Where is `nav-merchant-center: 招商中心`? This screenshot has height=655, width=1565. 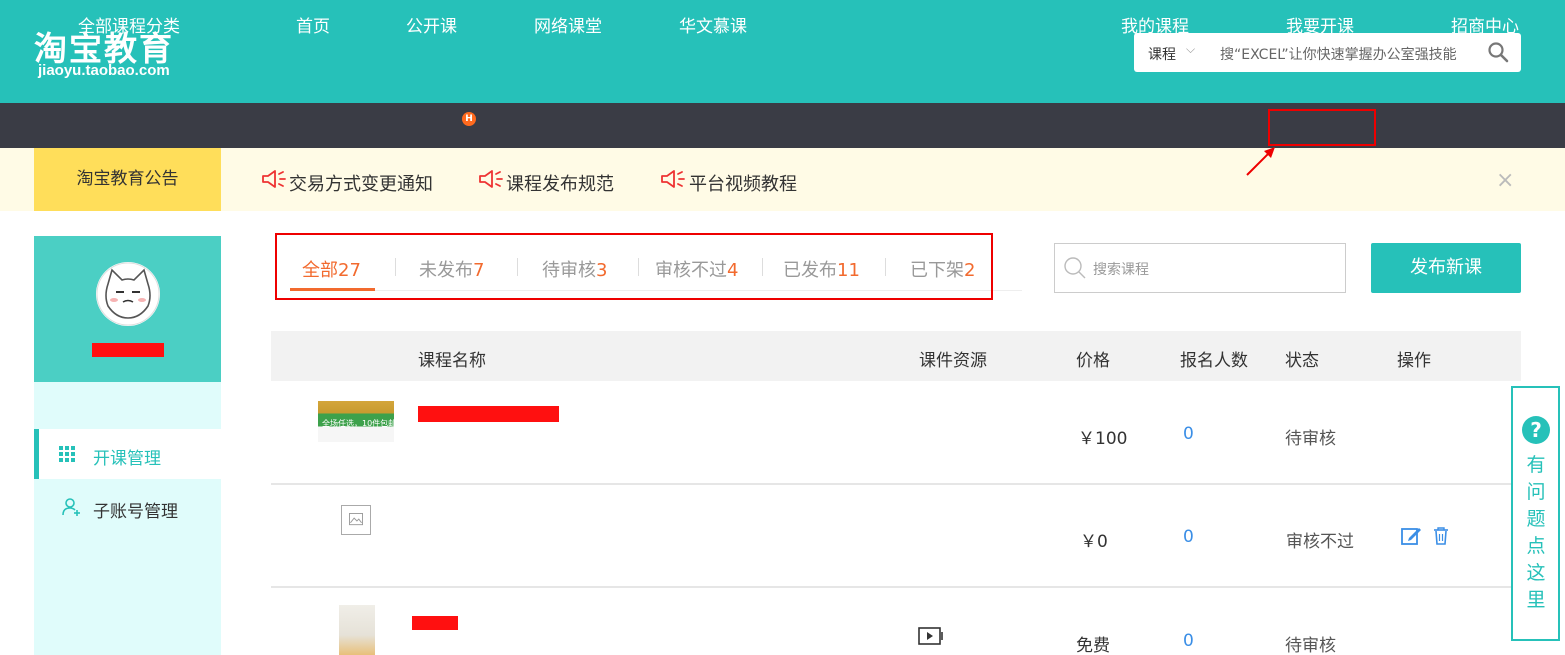
nav-merchant-center: 招商中心 is located at coordinates (1485, 24).